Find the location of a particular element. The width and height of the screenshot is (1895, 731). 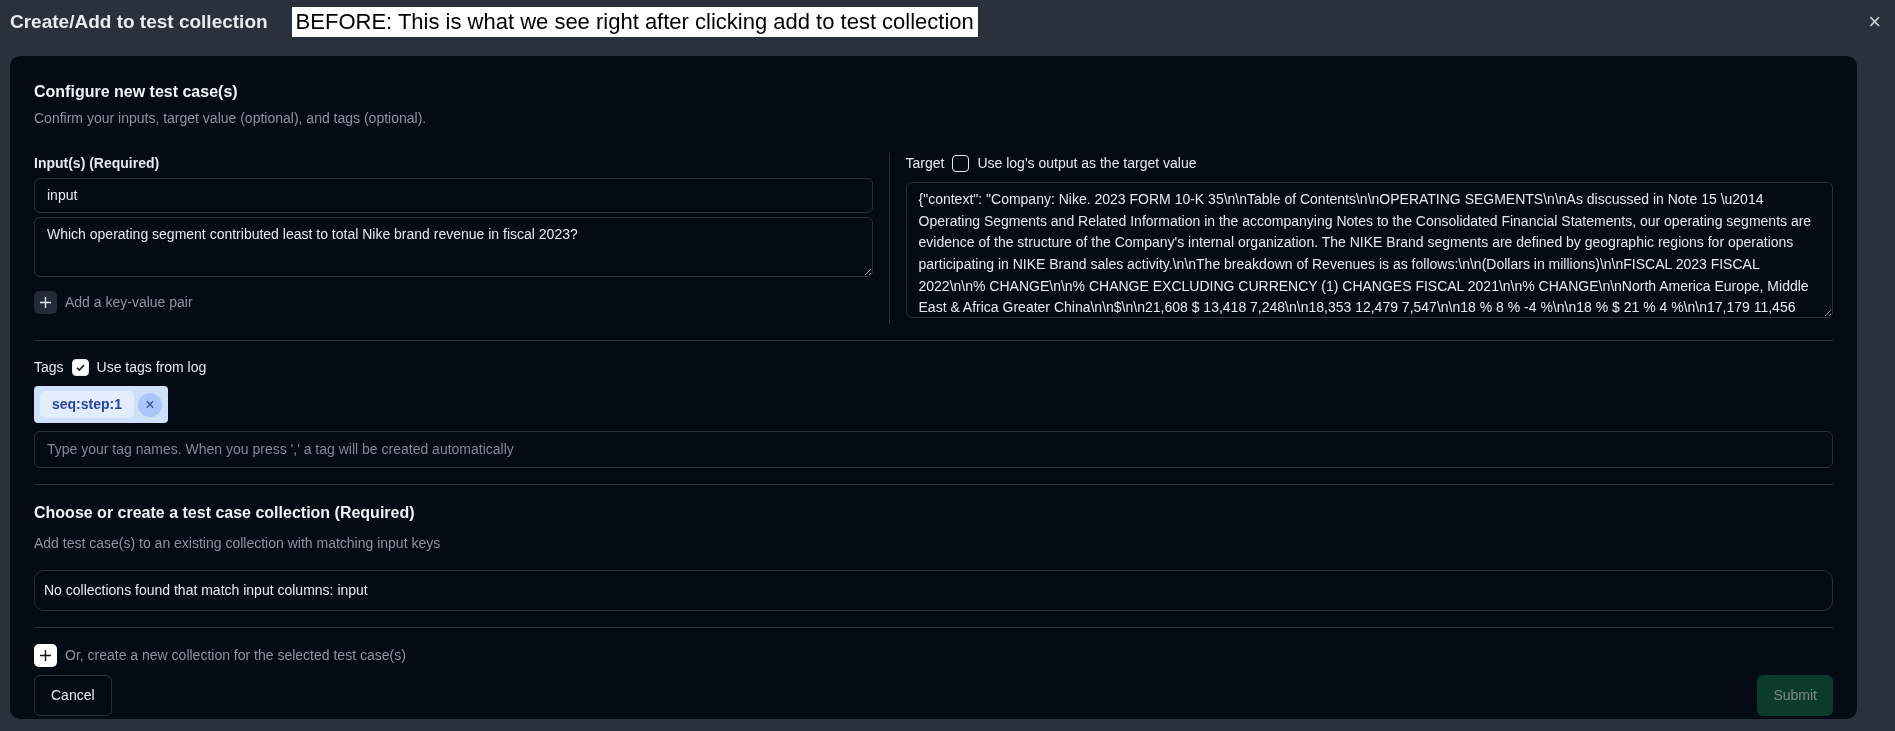

annotation-note: BEFORE: This is what we see right after clicking add to test collection is located at coordinates (634, 22).